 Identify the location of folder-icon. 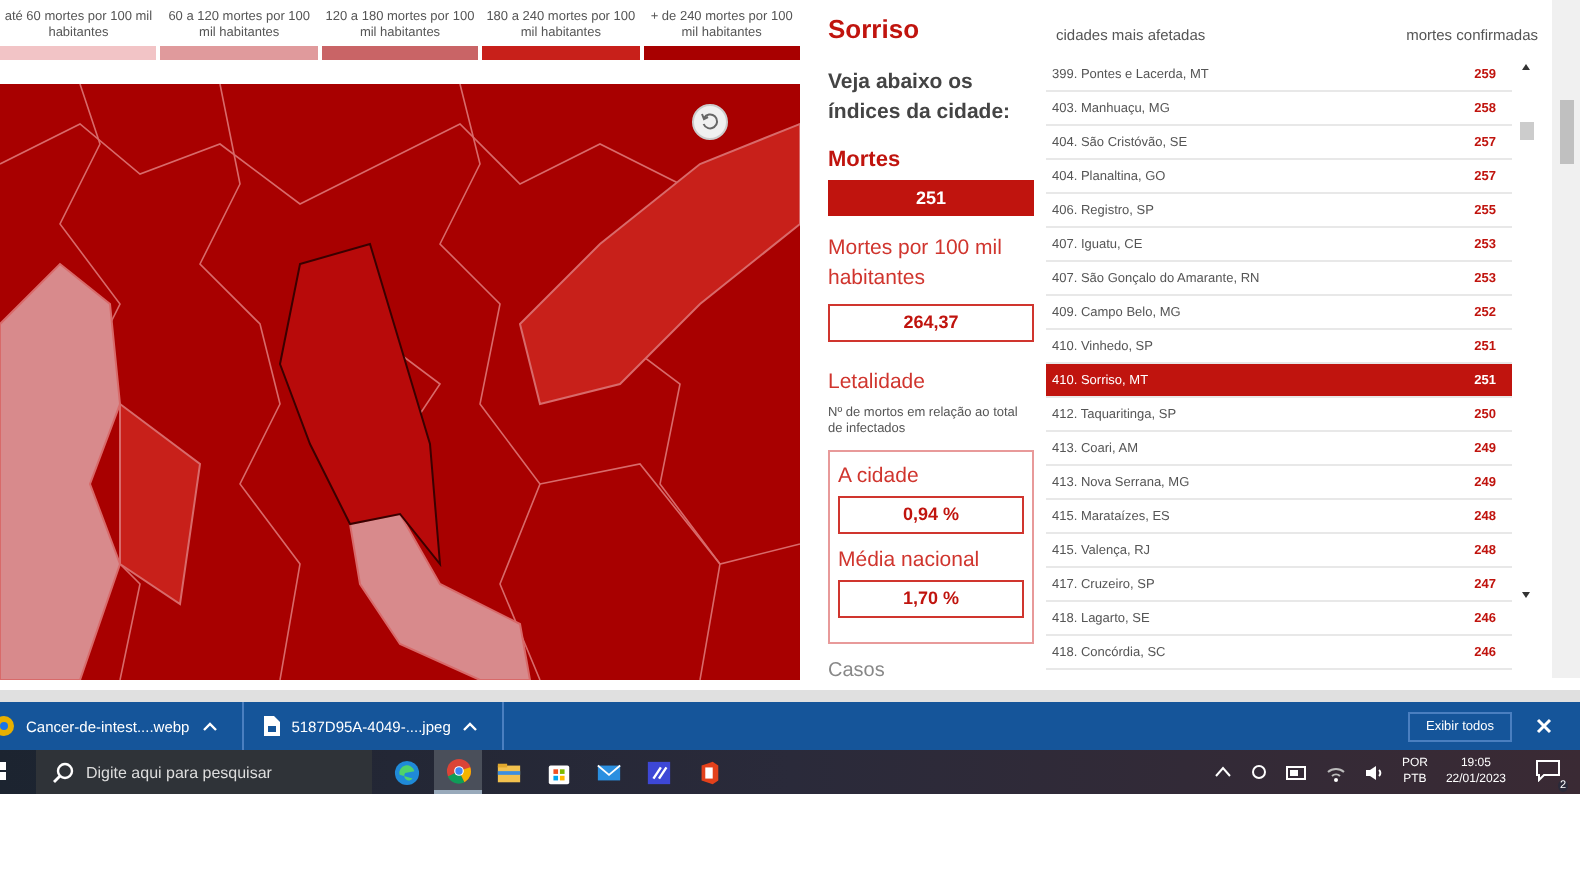
(509, 772).